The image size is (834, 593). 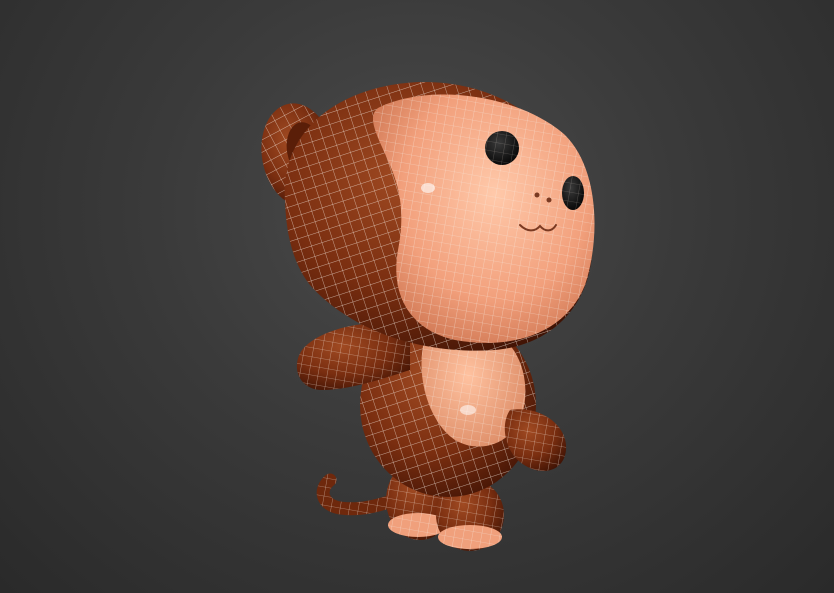 I want to click on monkey-tail, so click(x=359, y=494).